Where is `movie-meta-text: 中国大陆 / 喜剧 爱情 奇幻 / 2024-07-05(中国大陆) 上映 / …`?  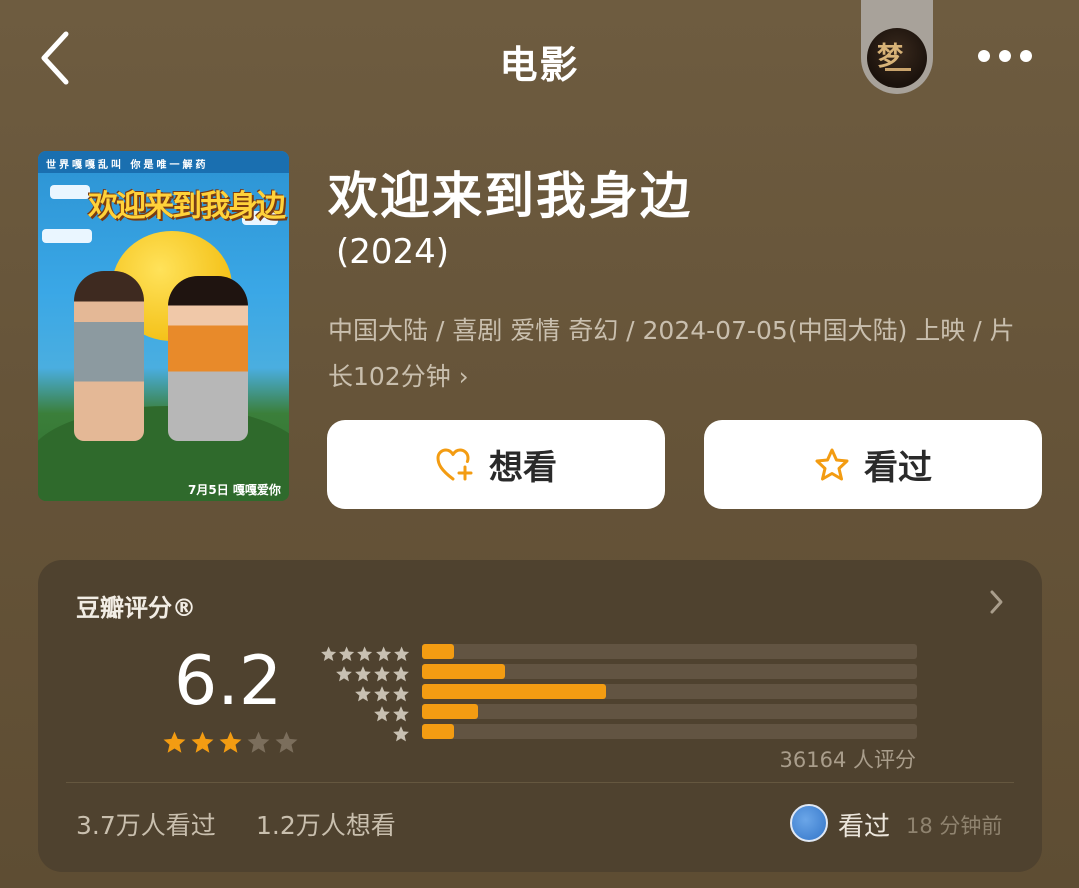 movie-meta-text: 中国大陆 / 喜剧 爱情 奇幻 / 2024-07-05(中国大陆) 上映 / … is located at coordinates (671, 353).